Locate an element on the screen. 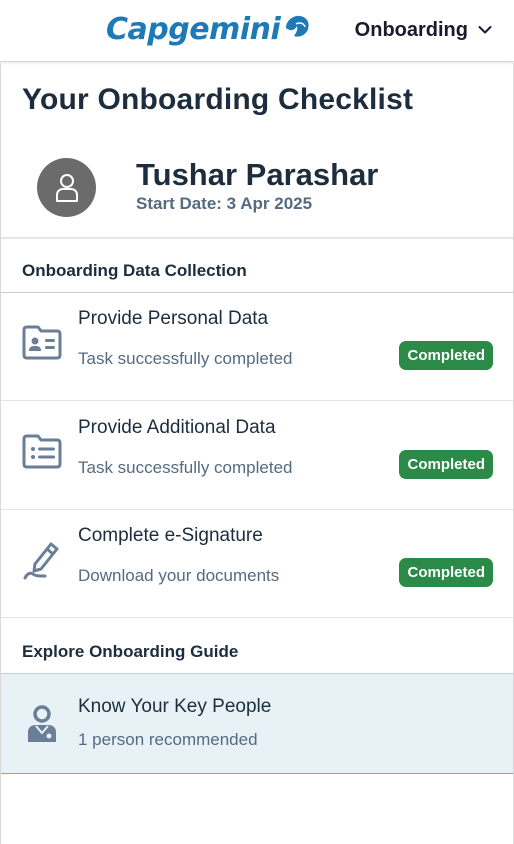 The image size is (514, 844). guide-item-subtitle: 1 person recommended is located at coordinates (168, 739).